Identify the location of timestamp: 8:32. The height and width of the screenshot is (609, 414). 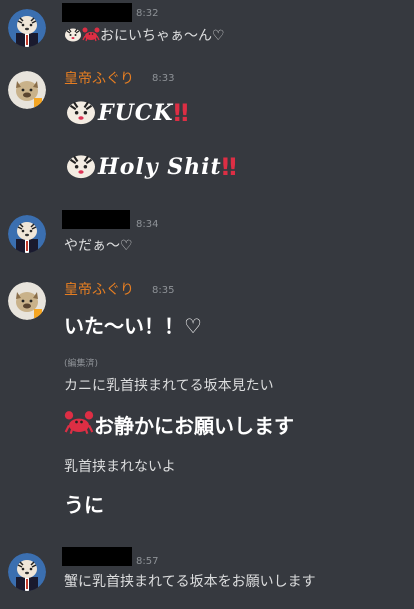
(147, 13).